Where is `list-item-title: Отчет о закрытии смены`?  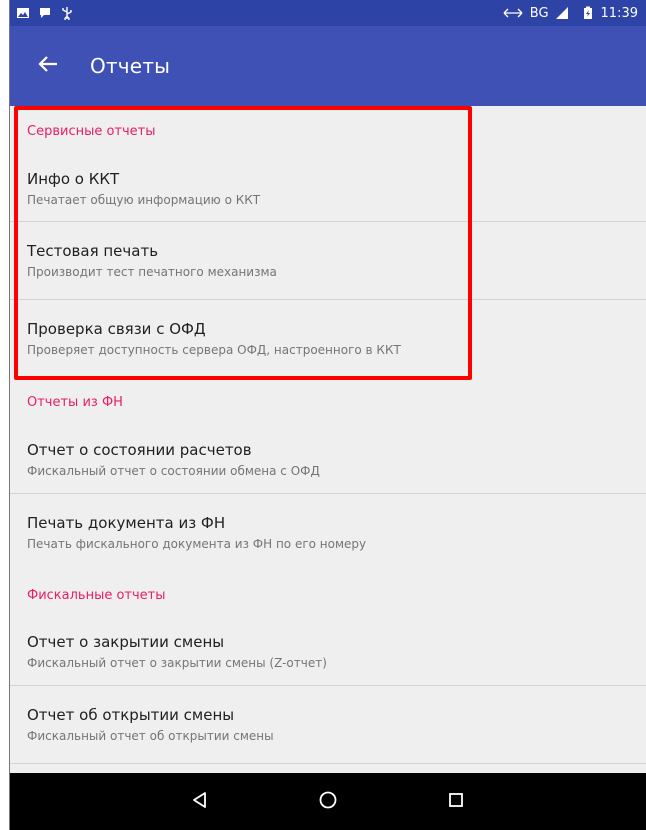 list-item-title: Отчет о закрытии смены is located at coordinates (126, 641).